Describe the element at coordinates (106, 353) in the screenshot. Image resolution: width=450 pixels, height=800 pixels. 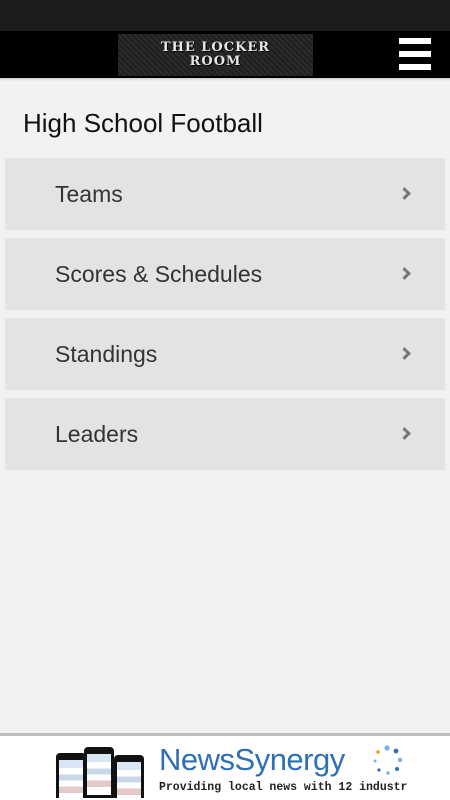
I see `nav-item-label: Standings` at that location.